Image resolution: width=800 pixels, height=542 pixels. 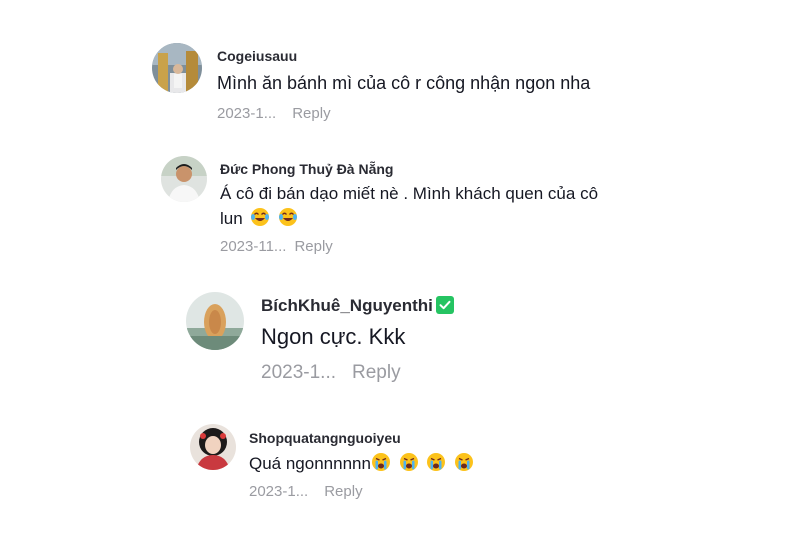 I want to click on comment-meta: 2023-11... Reply, so click(x=276, y=246).